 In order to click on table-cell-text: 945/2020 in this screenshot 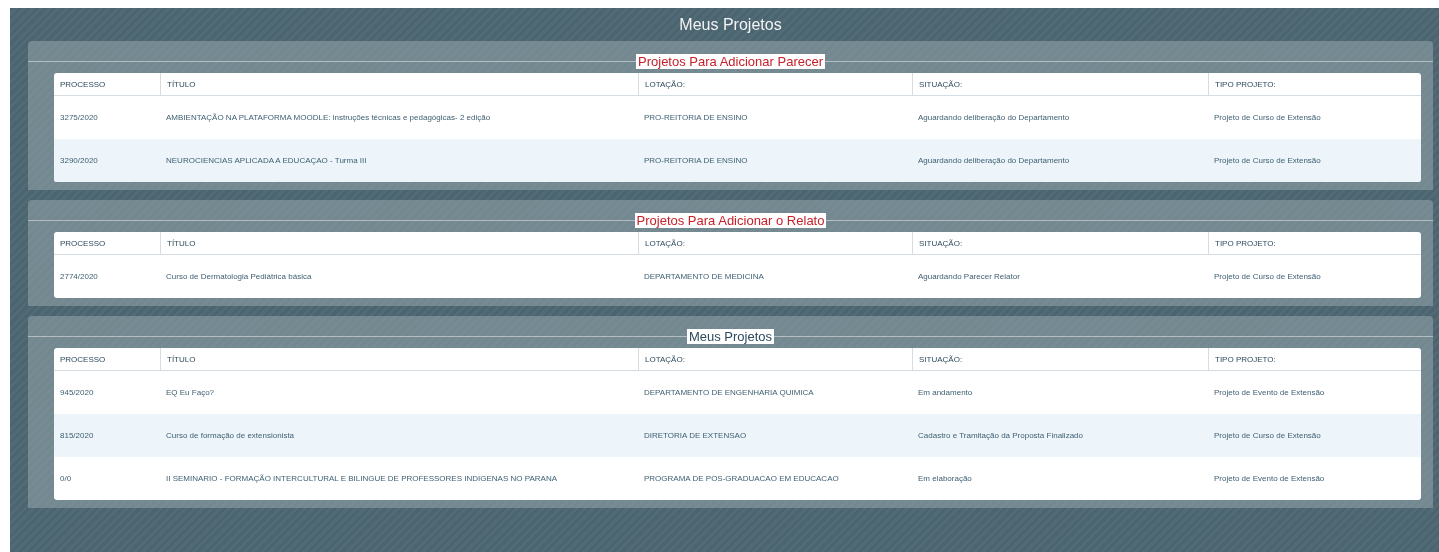, I will do `click(77, 393)`.